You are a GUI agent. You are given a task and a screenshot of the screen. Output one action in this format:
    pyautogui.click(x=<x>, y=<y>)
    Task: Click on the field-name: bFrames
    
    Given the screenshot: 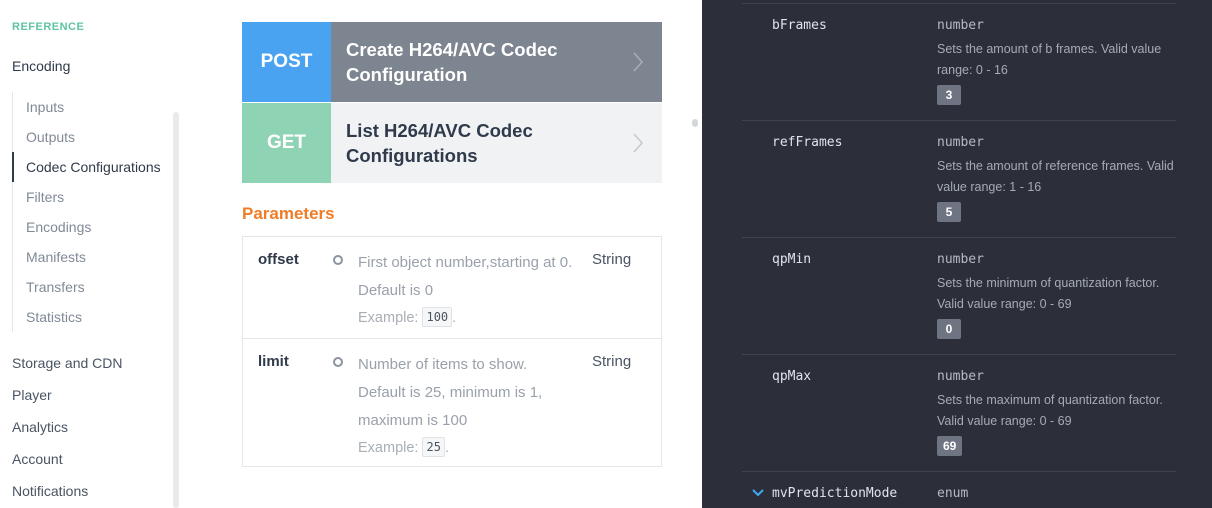 What is the action you would take?
    pyautogui.click(x=799, y=25)
    